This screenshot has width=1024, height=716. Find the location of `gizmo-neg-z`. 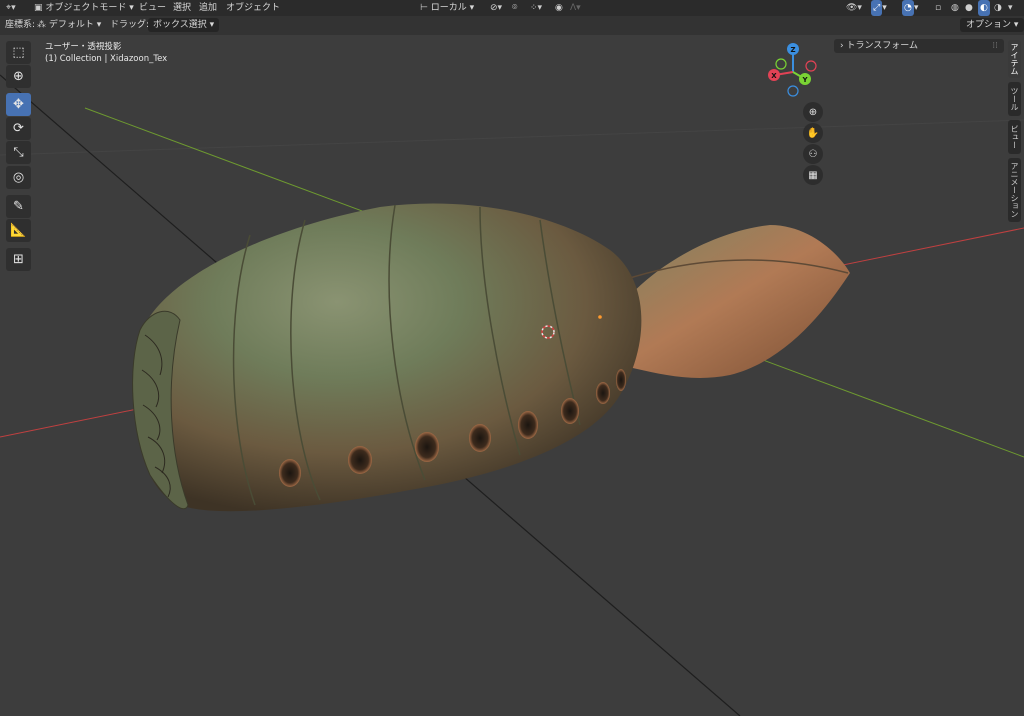

gizmo-neg-z is located at coordinates (793, 91).